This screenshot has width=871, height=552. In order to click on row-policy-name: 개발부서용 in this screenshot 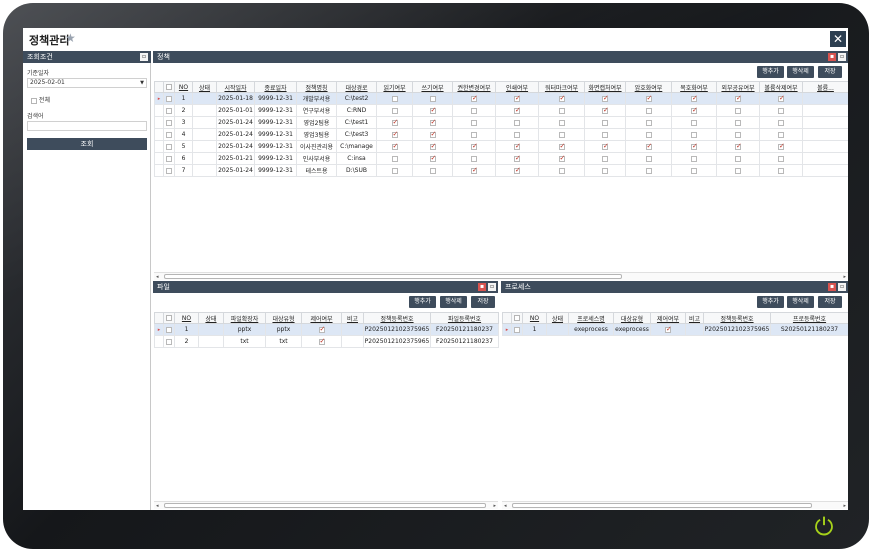, I will do `click(316, 98)`.